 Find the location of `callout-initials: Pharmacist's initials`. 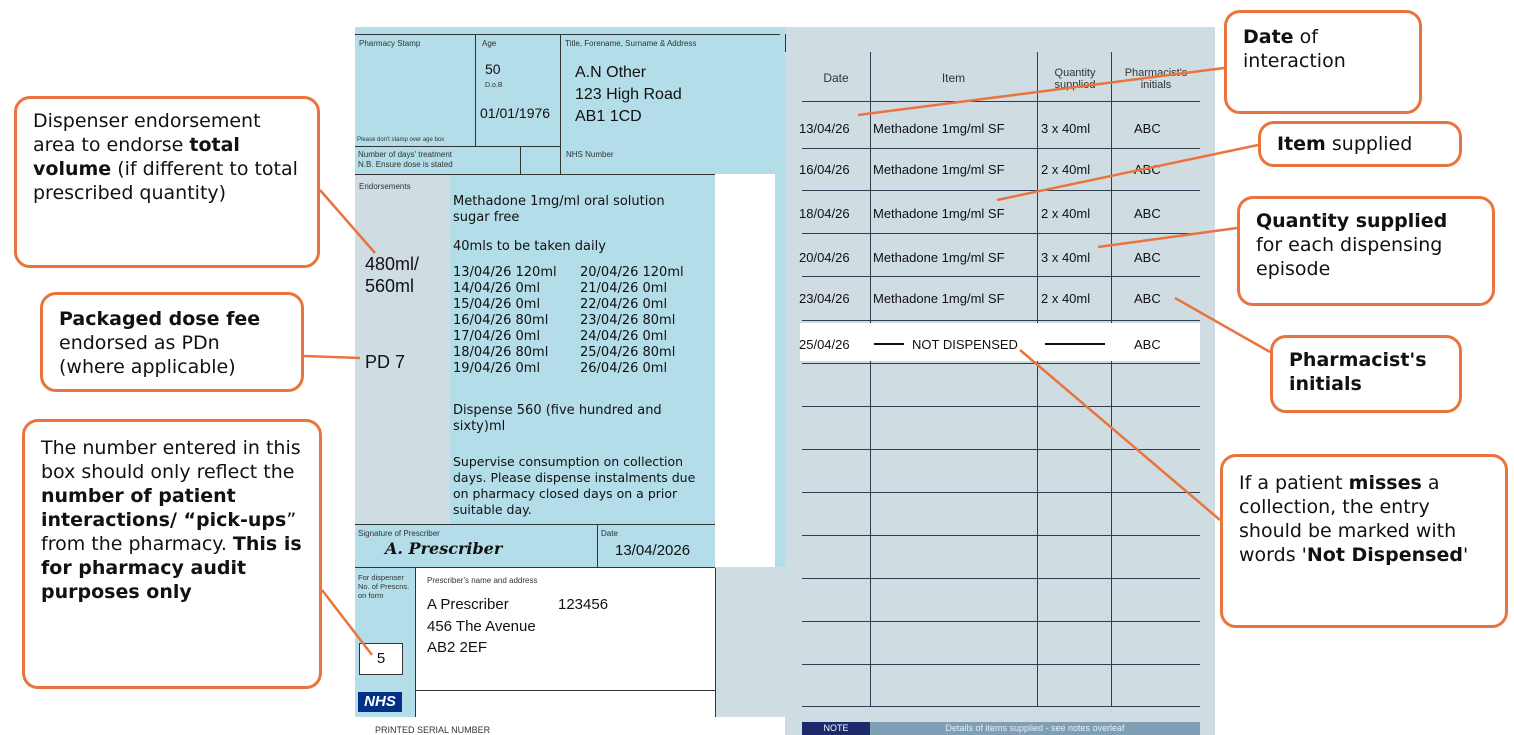

callout-initials: Pharmacist's initials is located at coordinates (1366, 374).